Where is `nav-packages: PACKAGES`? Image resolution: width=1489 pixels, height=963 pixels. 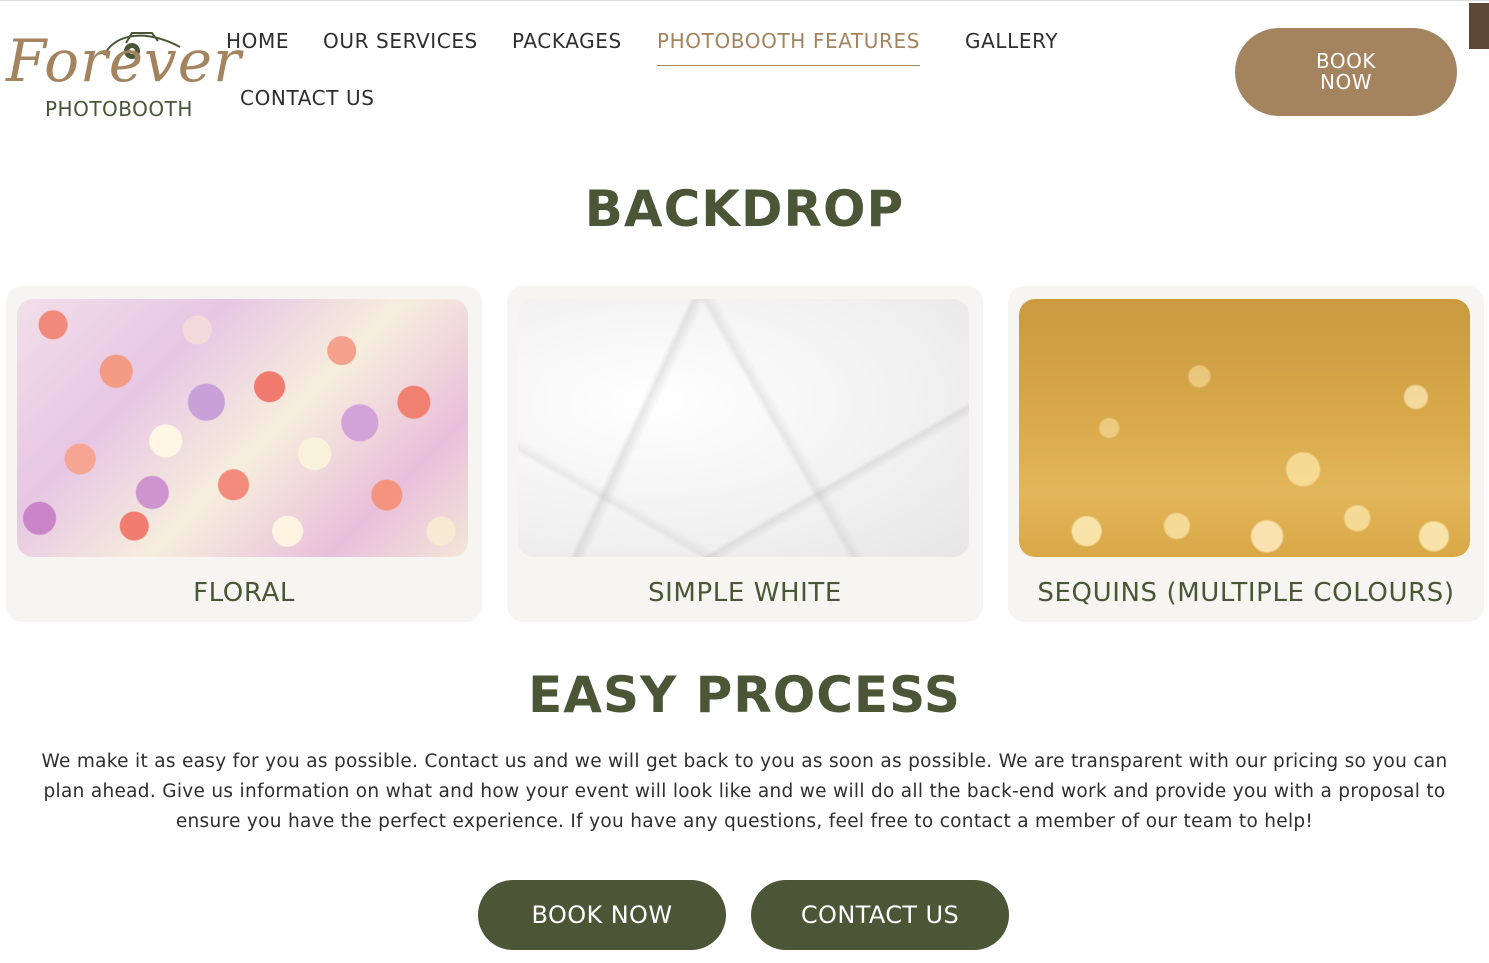 nav-packages: PACKAGES is located at coordinates (567, 41).